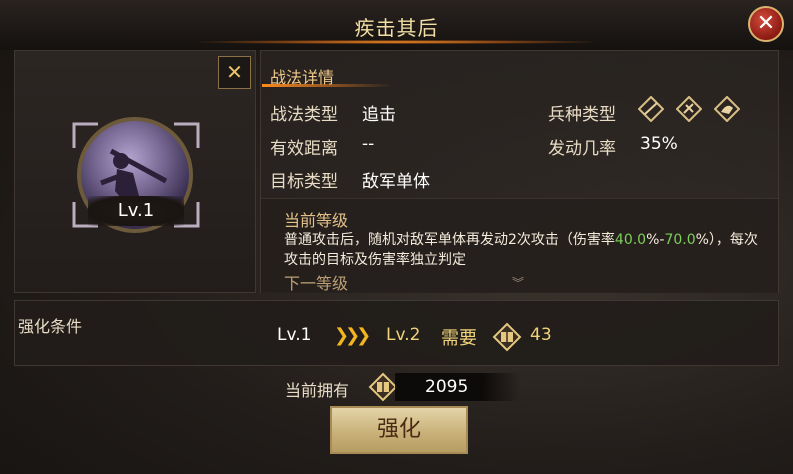  I want to click on range-value: --, so click(368, 144).